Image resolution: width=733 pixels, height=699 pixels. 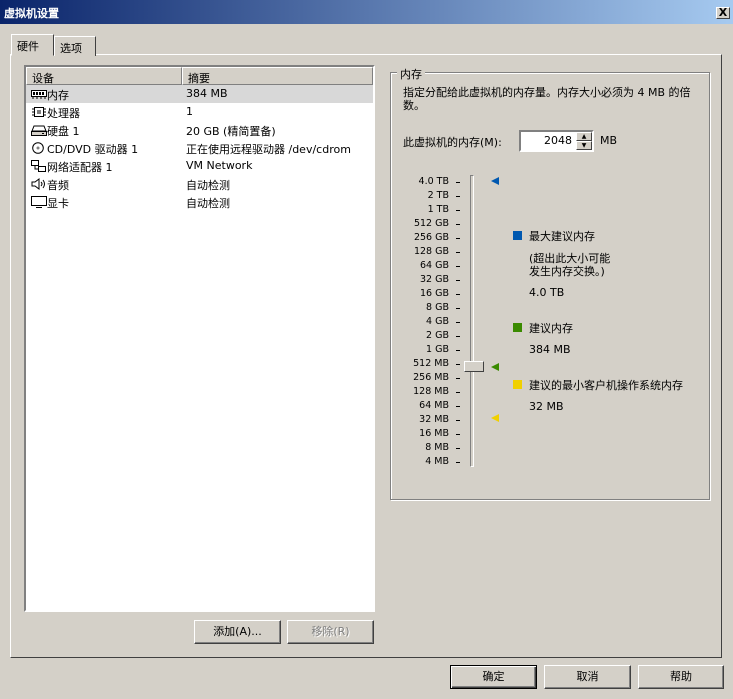 I want to click on max-recommended-value: 4.0 TB, so click(x=547, y=292).